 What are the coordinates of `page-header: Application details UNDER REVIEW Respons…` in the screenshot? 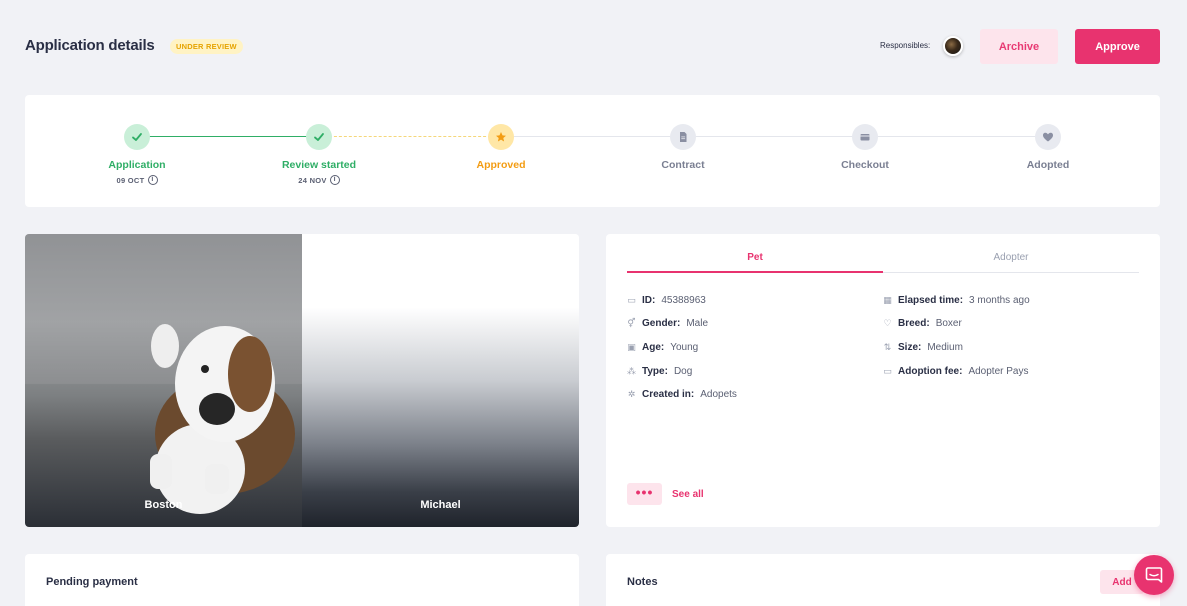 It's located at (592, 47).